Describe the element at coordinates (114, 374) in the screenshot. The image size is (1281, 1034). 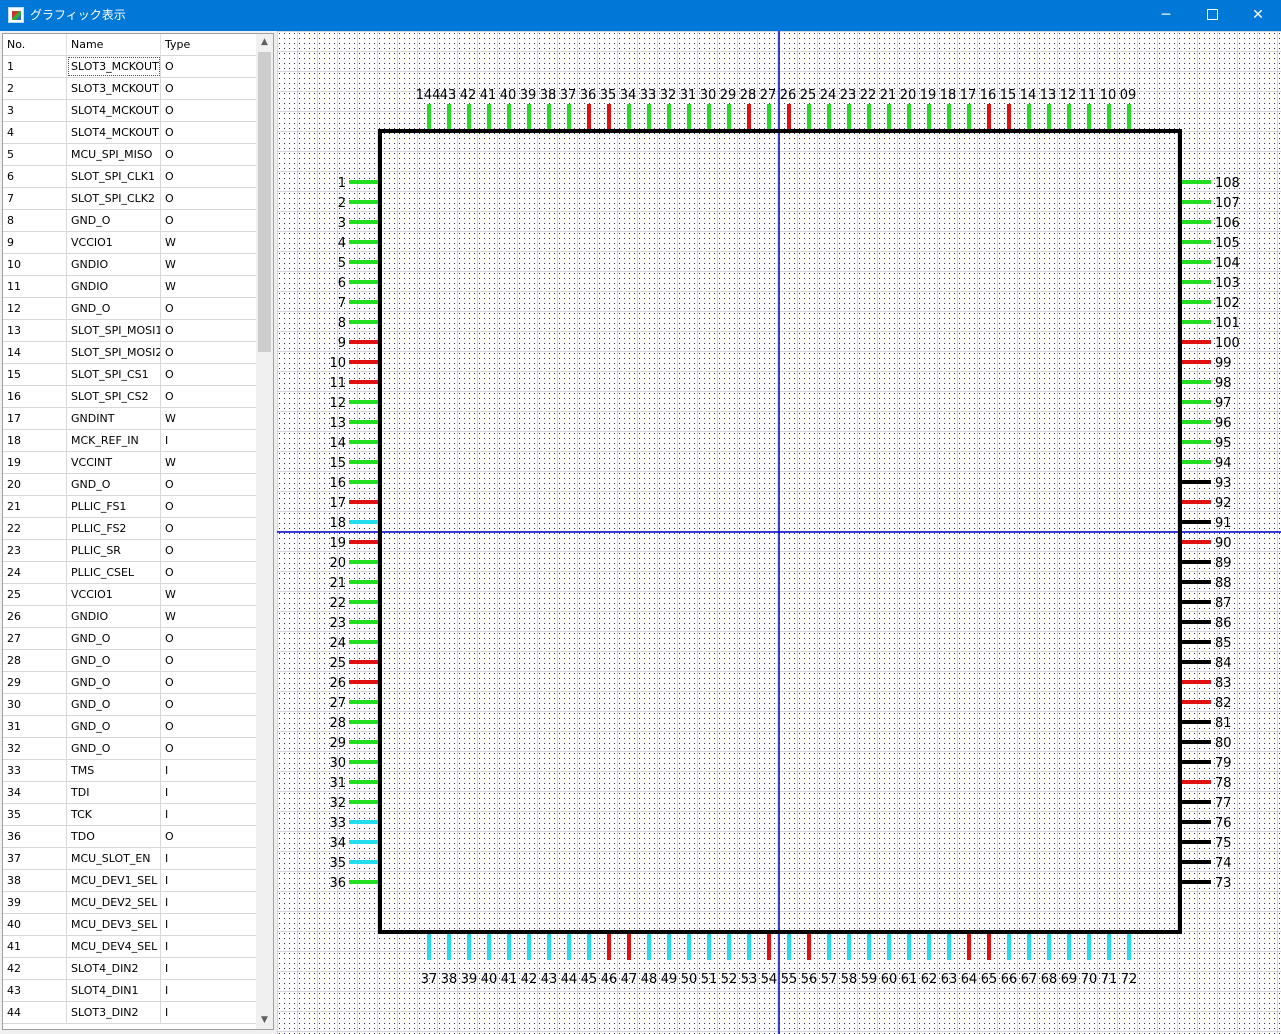
I see `cell-name: SLOT_SPI_CS1` at that location.